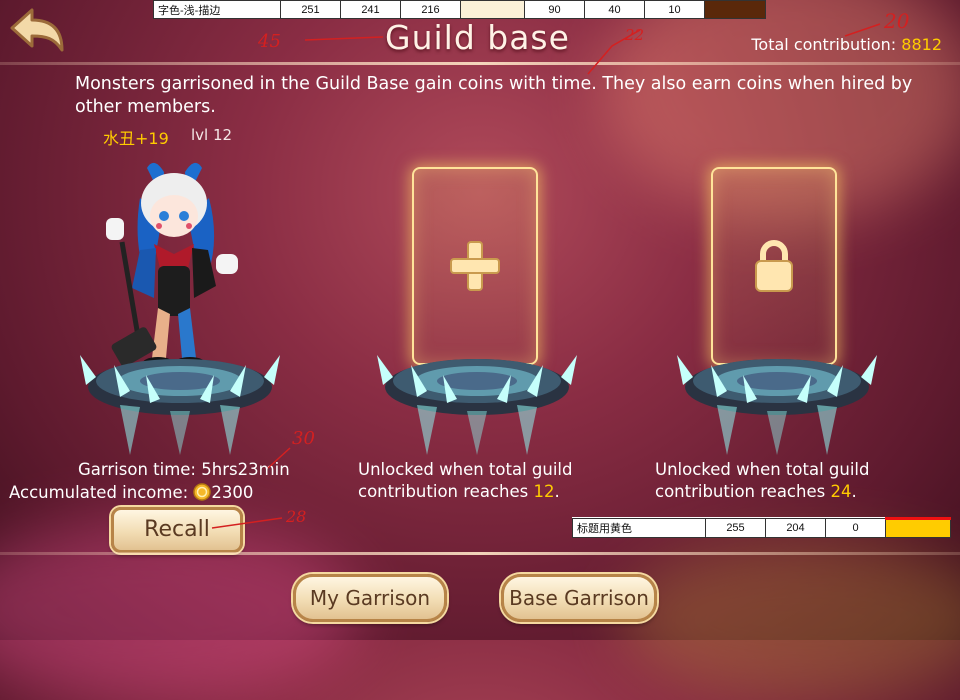 This screenshot has width=960, height=700. I want to click on lock-icon, so click(774, 266).